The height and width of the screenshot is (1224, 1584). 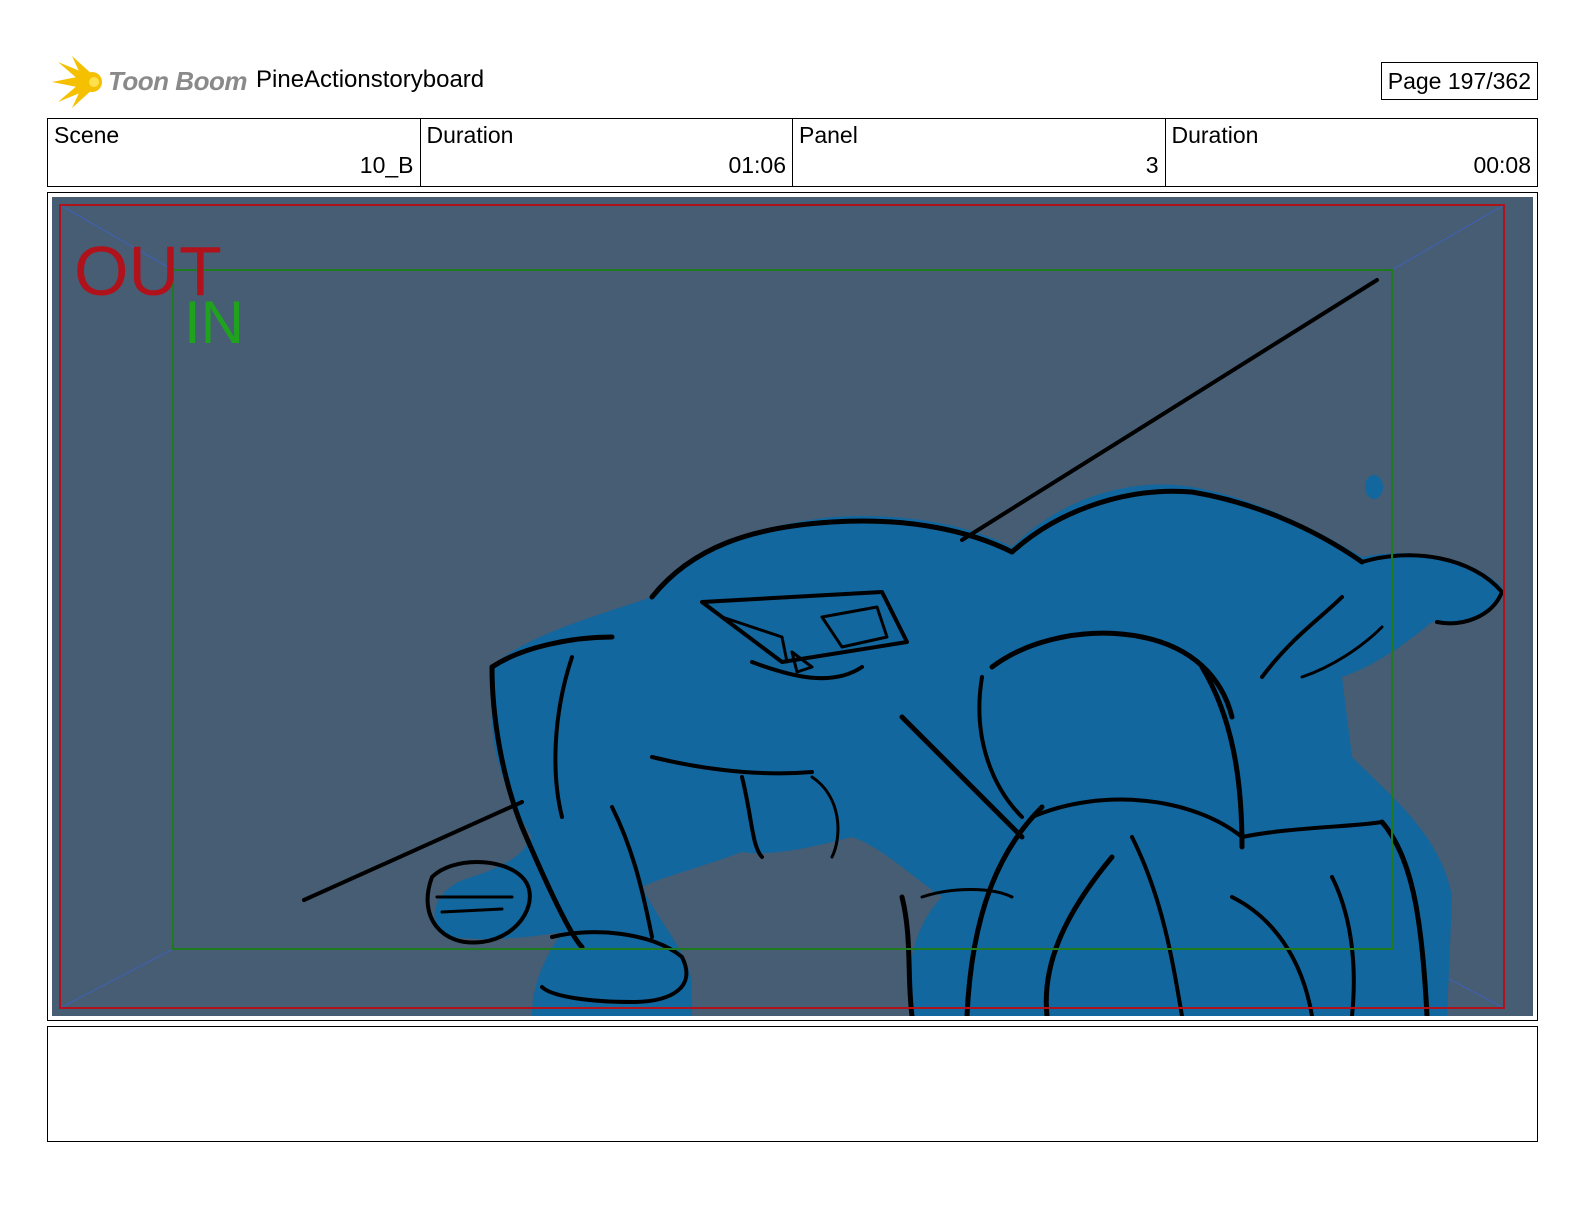 What do you see at coordinates (1352, 152) in the screenshot?
I see `panel-duration-cell: Duration 00:08` at bounding box center [1352, 152].